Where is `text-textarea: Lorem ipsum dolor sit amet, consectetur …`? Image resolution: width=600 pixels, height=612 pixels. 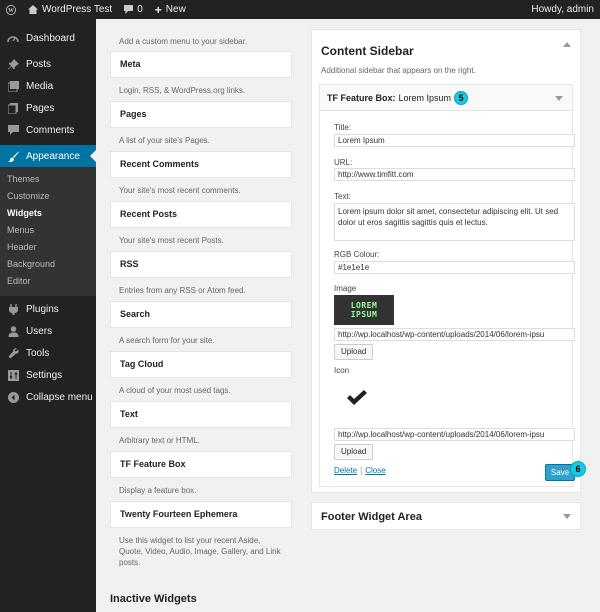 text-textarea: Lorem ipsum dolor sit amet, consectetur … is located at coordinates (454, 222).